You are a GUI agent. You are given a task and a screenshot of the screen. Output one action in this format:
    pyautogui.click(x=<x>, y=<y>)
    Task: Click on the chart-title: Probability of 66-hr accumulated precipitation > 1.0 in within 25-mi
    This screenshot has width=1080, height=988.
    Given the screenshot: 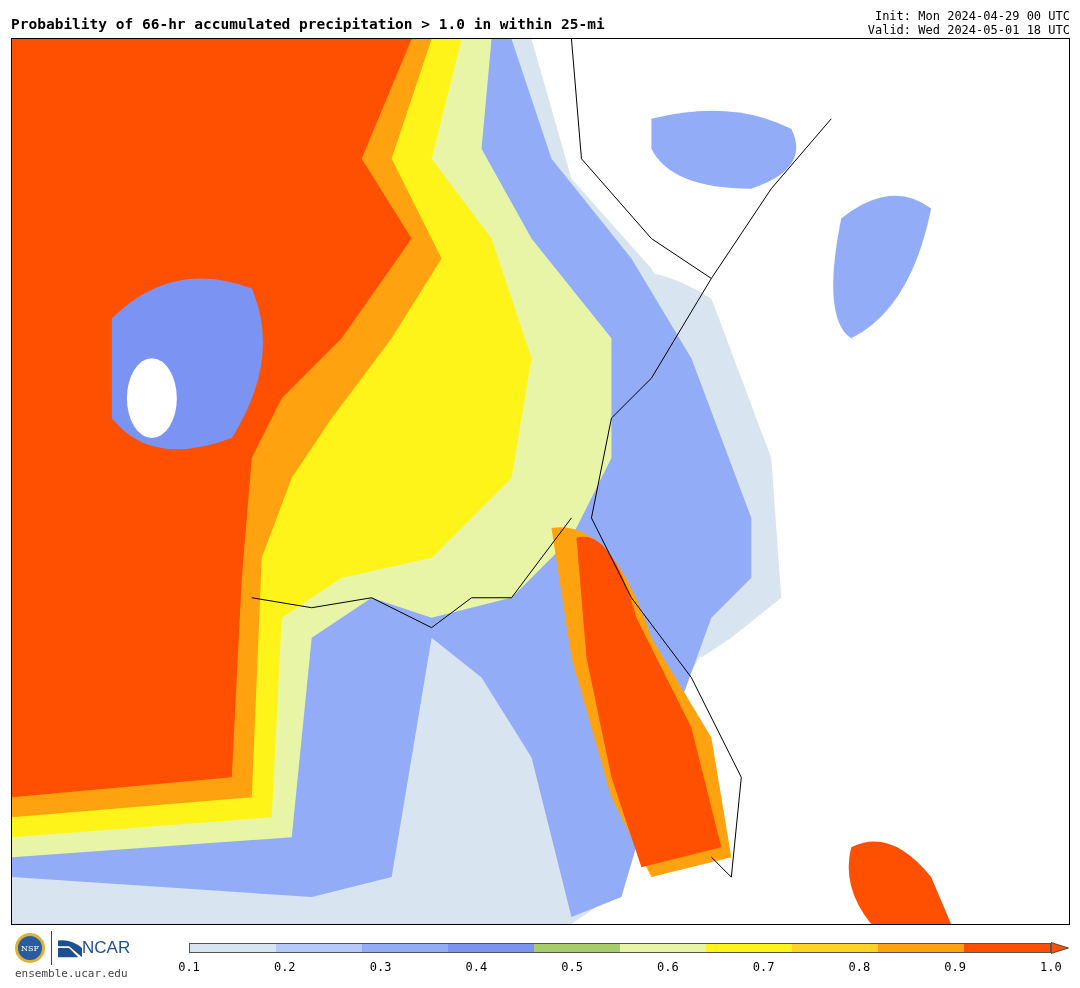 What is the action you would take?
    pyautogui.click(x=308, y=25)
    